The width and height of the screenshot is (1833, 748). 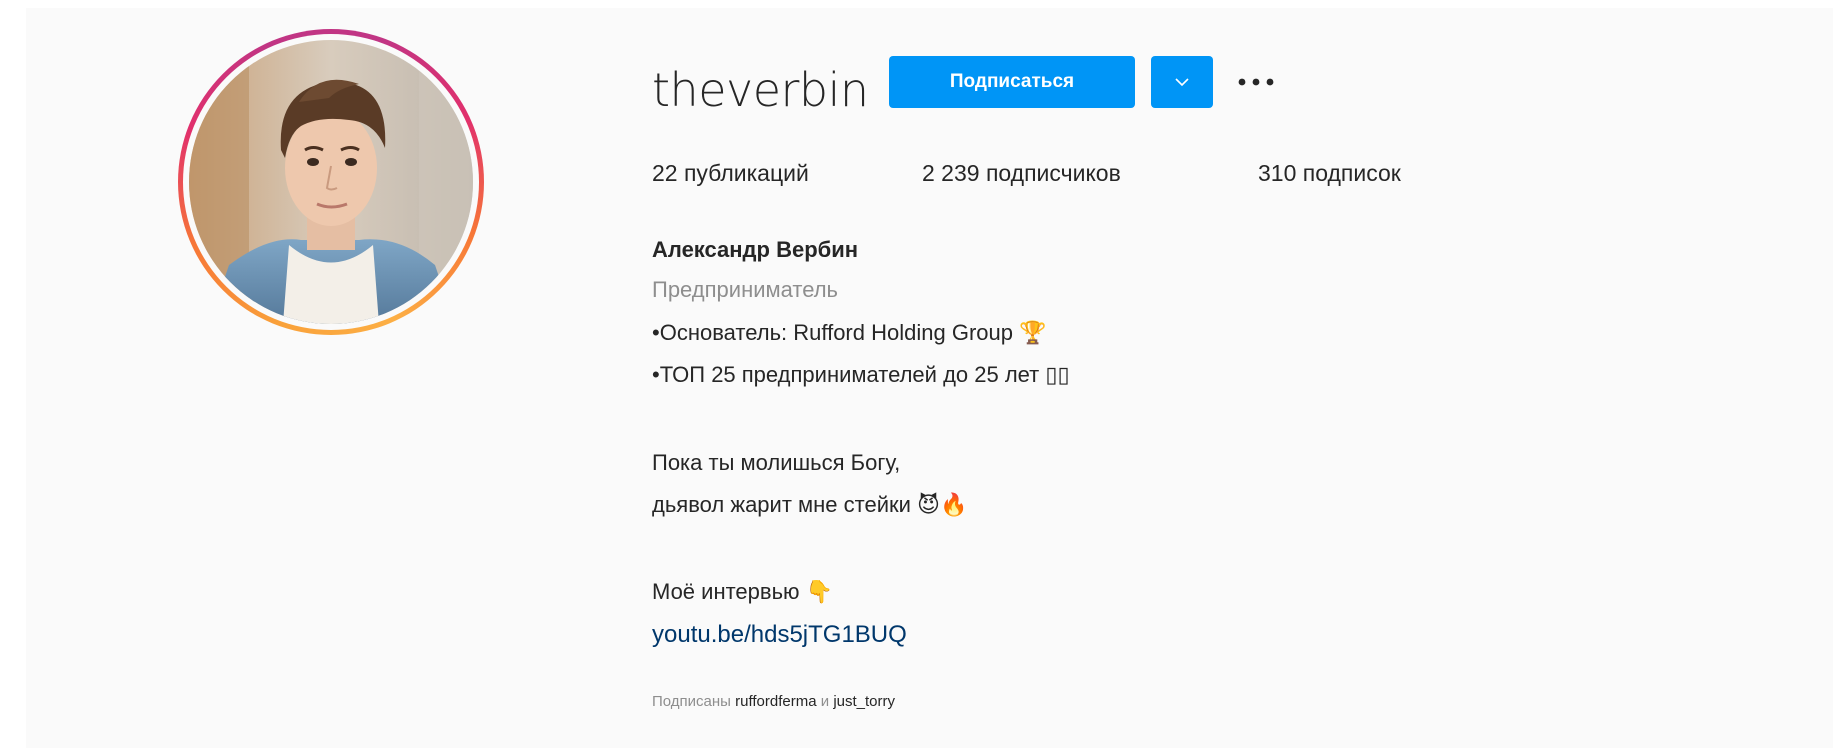 What do you see at coordinates (745, 289) in the screenshot?
I see `profile-category: Предприниматель` at bounding box center [745, 289].